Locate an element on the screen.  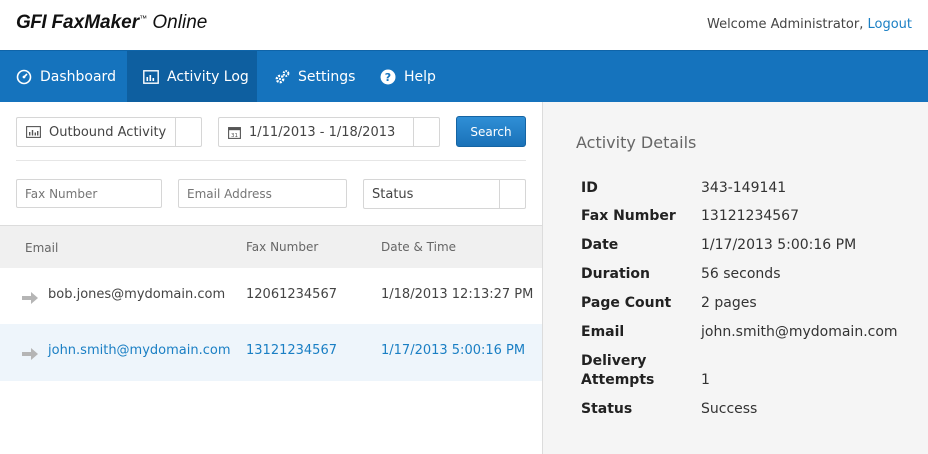
status-dropdown-toggle is located at coordinates (512, 194).